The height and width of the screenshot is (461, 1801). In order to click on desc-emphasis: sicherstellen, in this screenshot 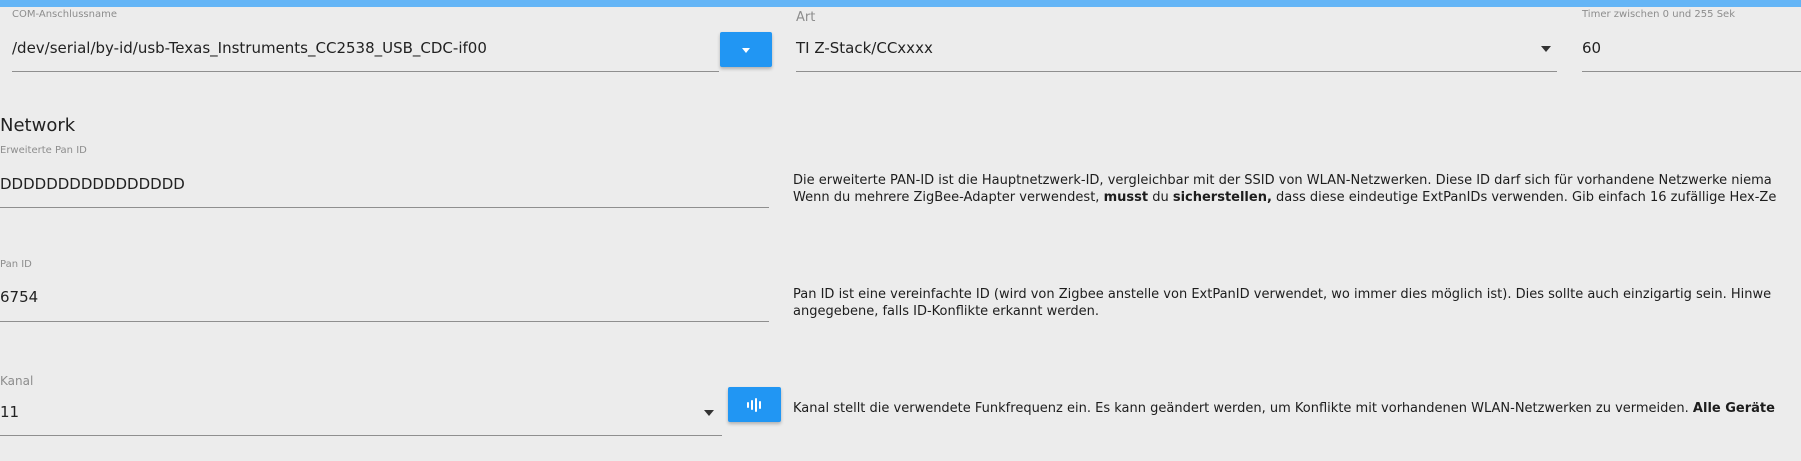, I will do `click(1222, 197)`.